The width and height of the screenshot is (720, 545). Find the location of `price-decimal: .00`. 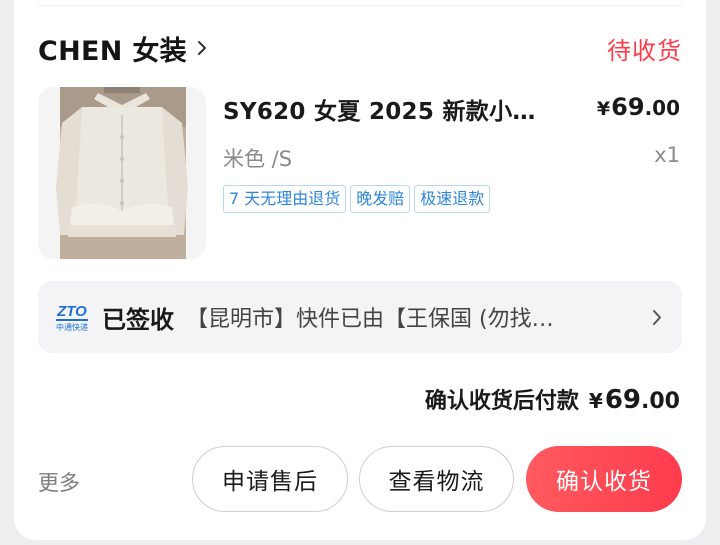

price-decimal: .00 is located at coordinates (662, 108).